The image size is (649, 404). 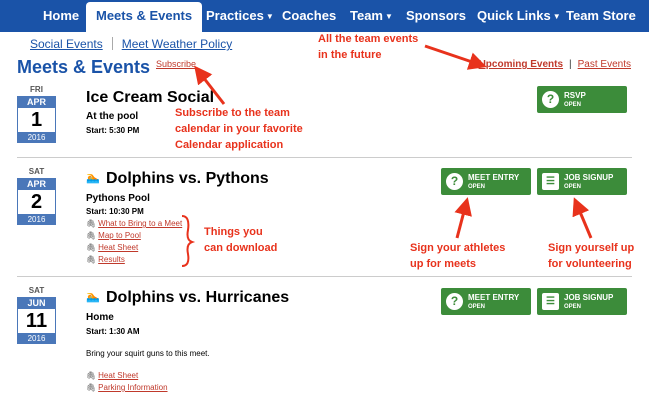 What do you see at coordinates (115, 211) in the screenshot?
I see `event-start: Start: 10:30 PM` at bounding box center [115, 211].